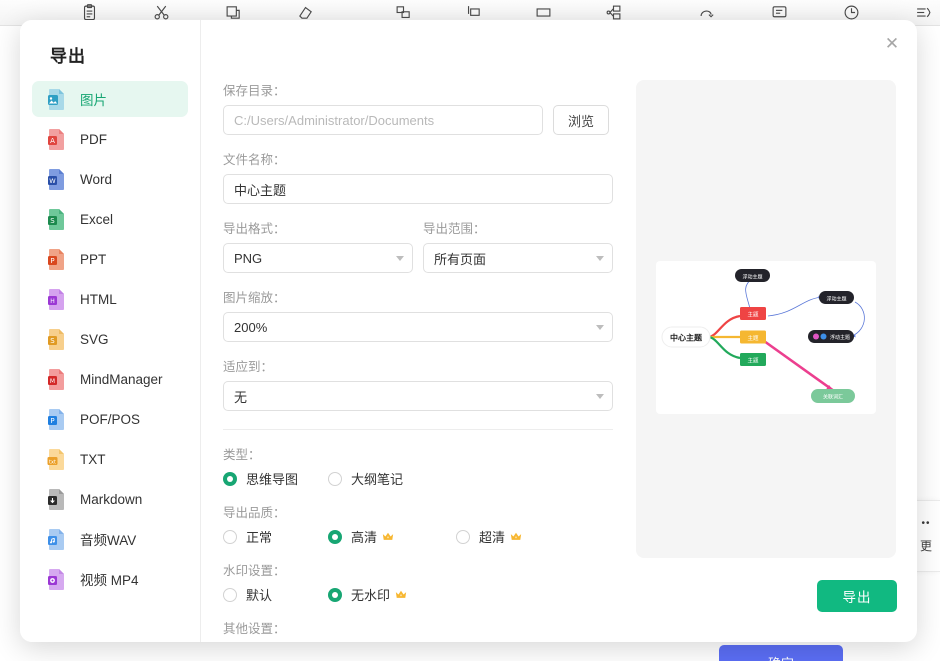 The height and width of the screenshot is (661, 940). What do you see at coordinates (110, 579) in the screenshot?
I see `sidebar-item-video-mp4: 视频 MP4` at bounding box center [110, 579].